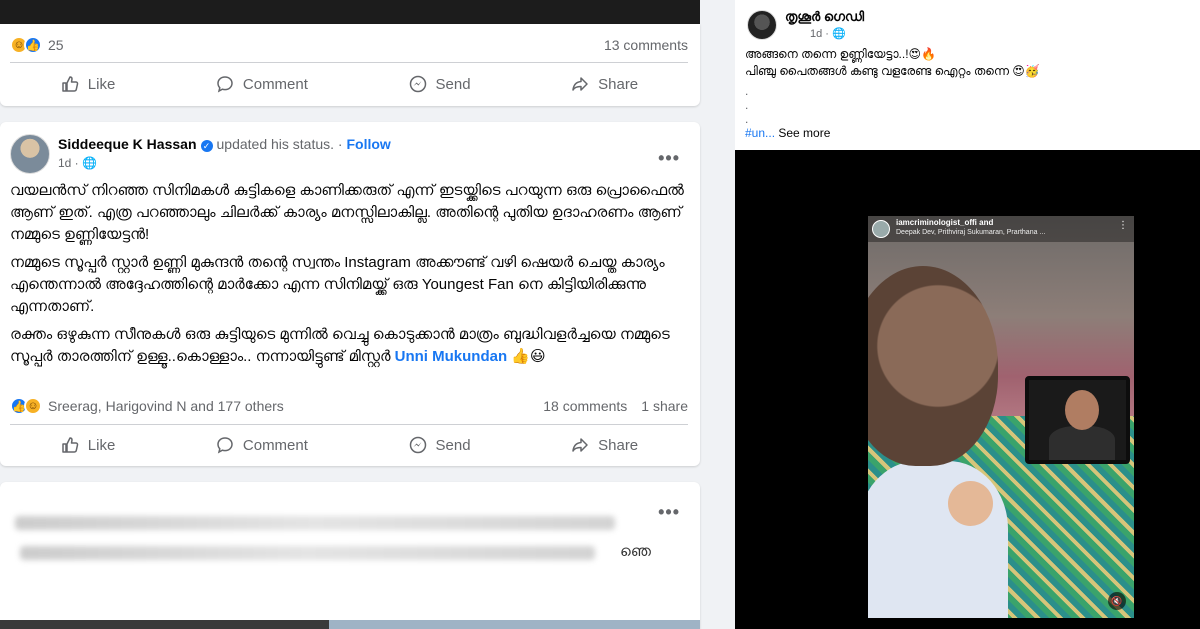  Describe the element at coordinates (881, 229) in the screenshot. I see `ig-avatar` at that location.